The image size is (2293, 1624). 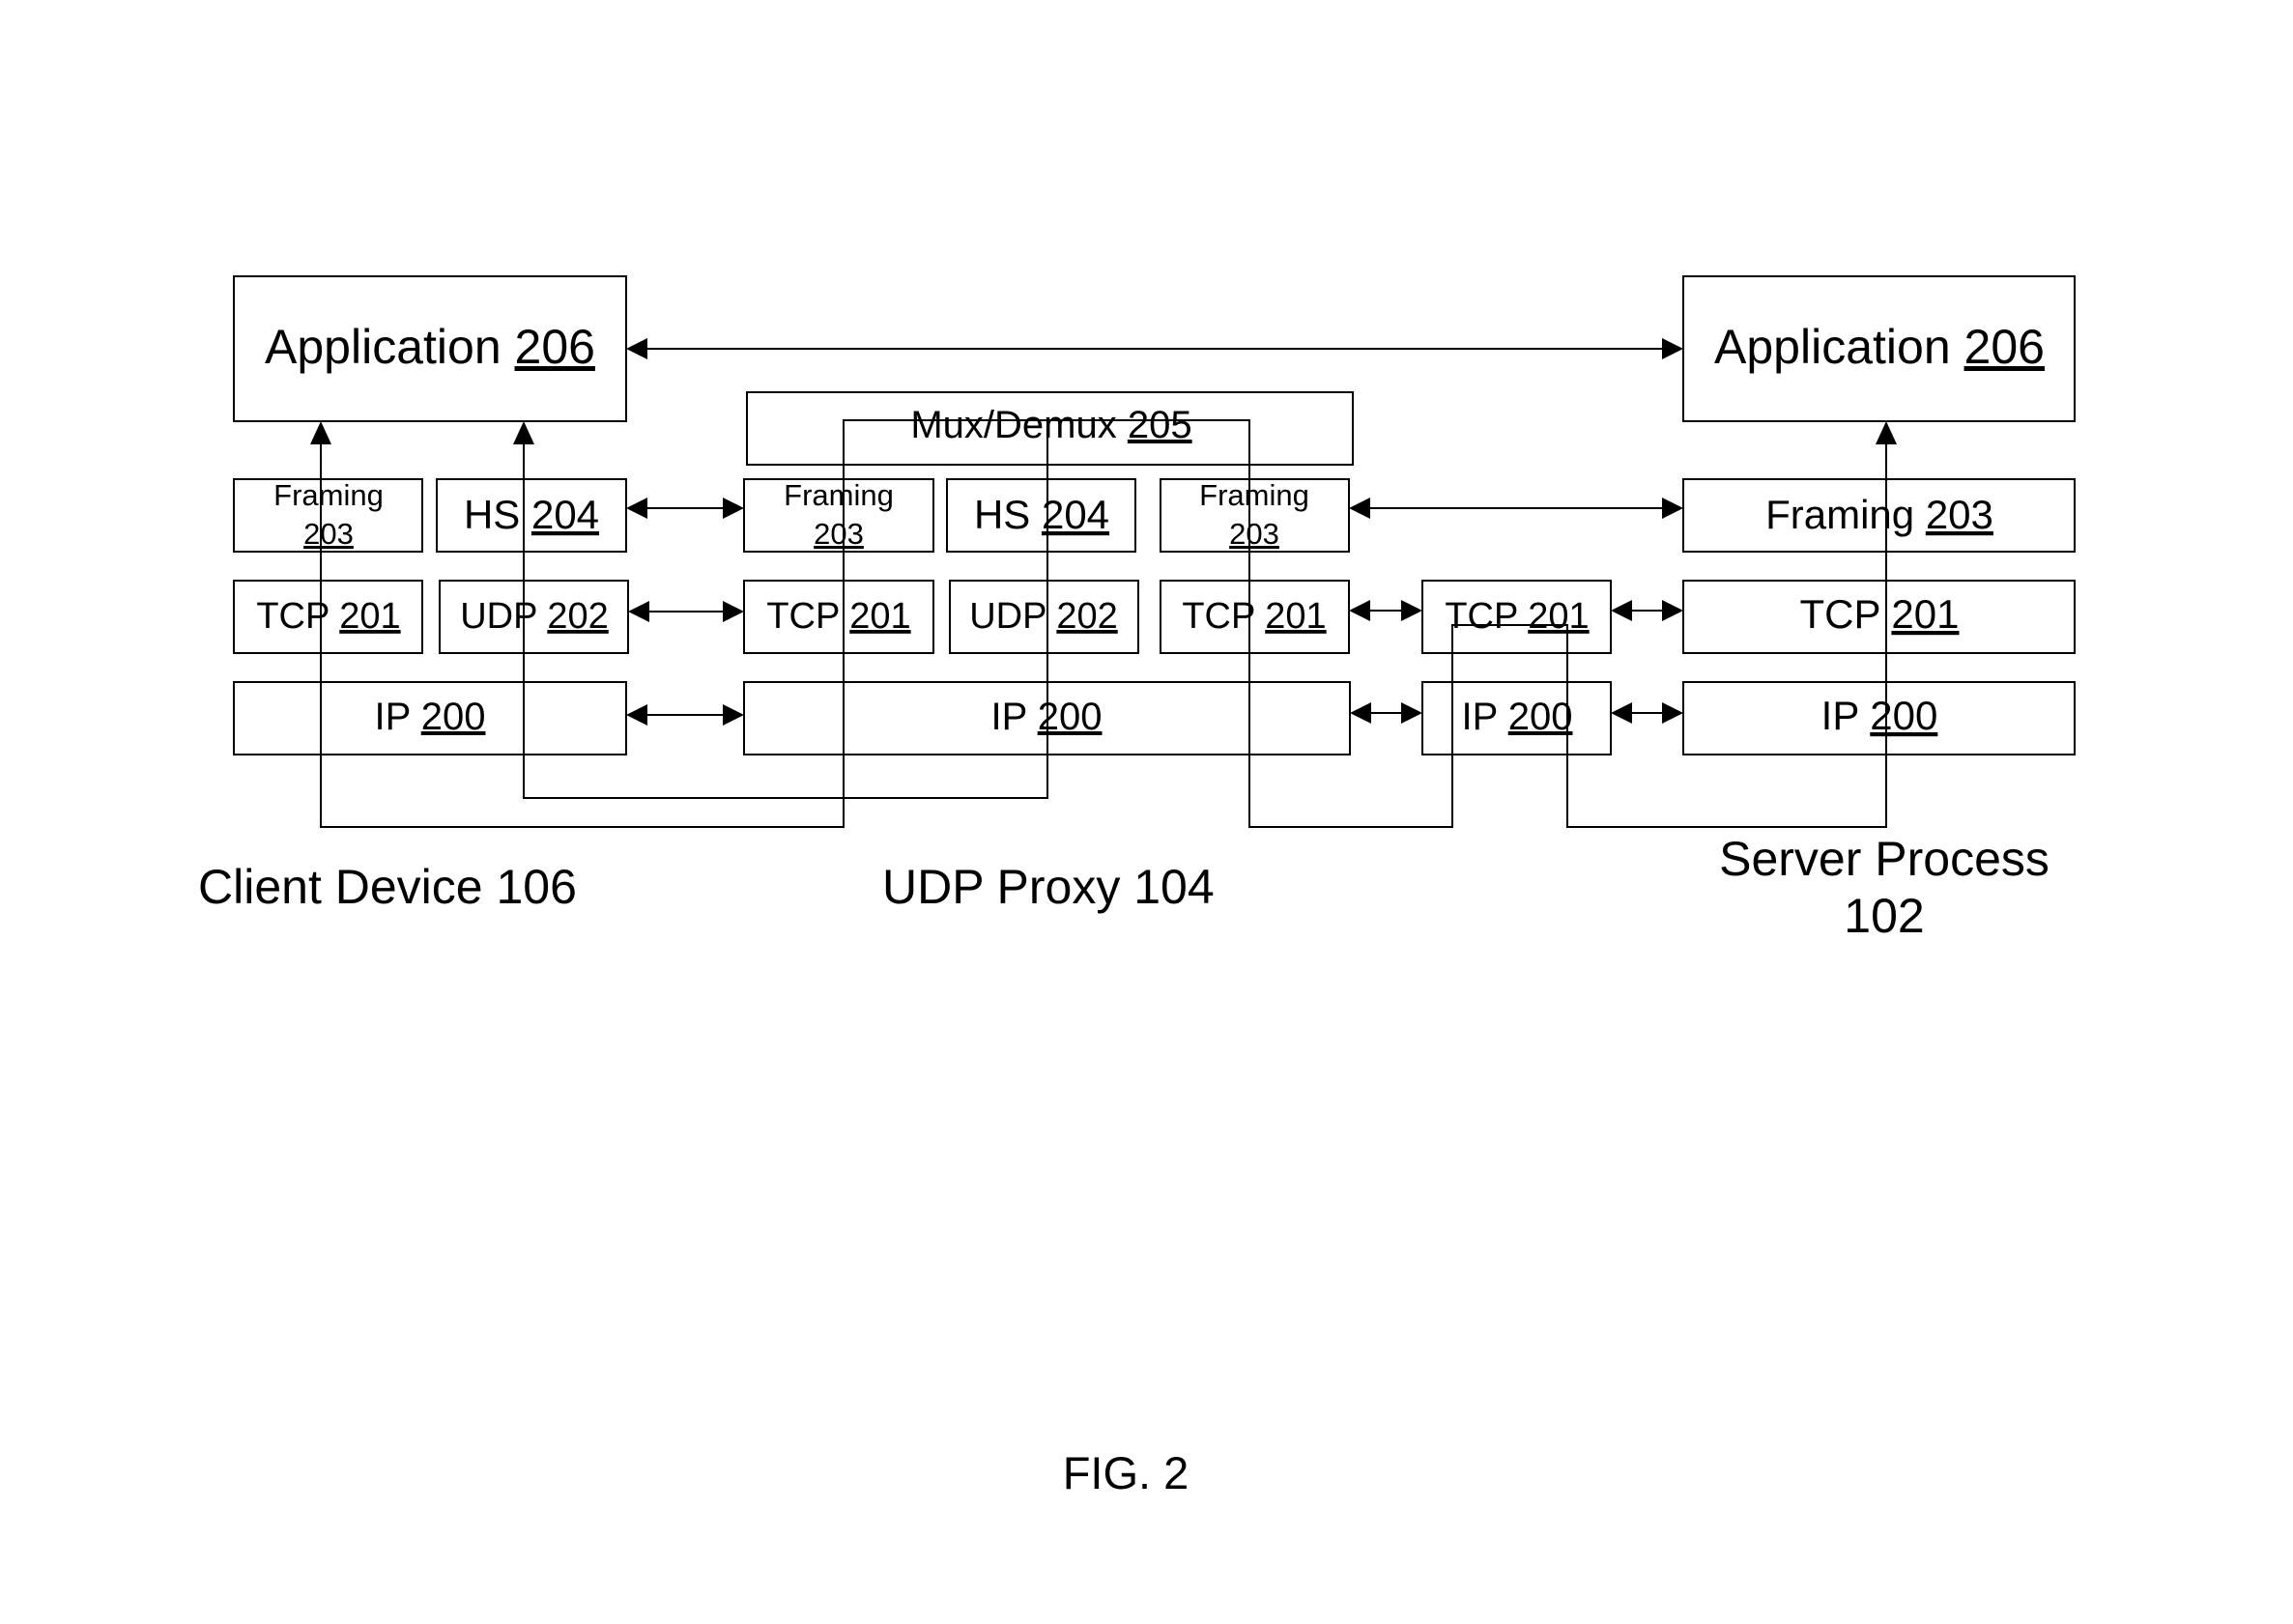 I want to click on proxy-framing-a-ref: 203, so click(x=839, y=534).